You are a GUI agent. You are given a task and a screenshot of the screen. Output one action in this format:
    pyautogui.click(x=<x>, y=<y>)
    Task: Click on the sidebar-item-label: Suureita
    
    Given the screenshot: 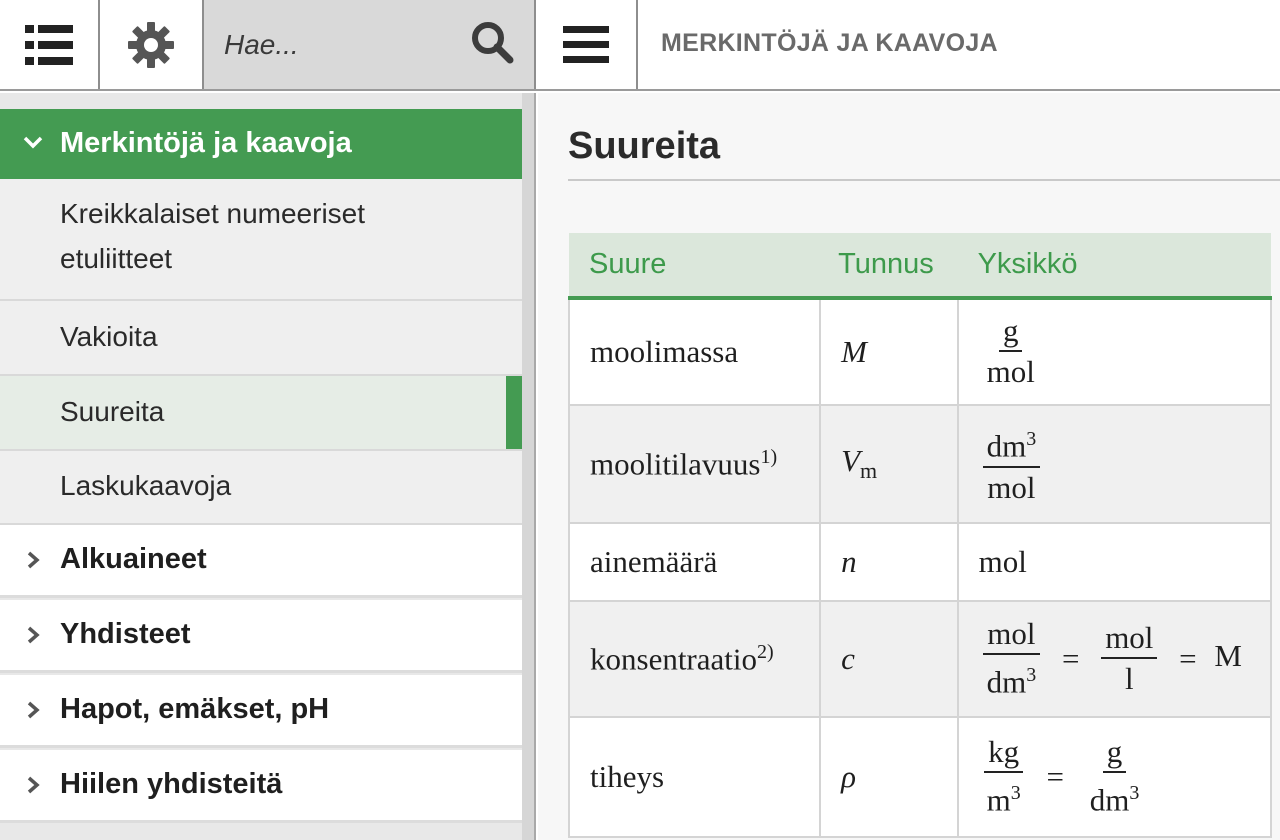 What is the action you would take?
    pyautogui.click(x=112, y=411)
    